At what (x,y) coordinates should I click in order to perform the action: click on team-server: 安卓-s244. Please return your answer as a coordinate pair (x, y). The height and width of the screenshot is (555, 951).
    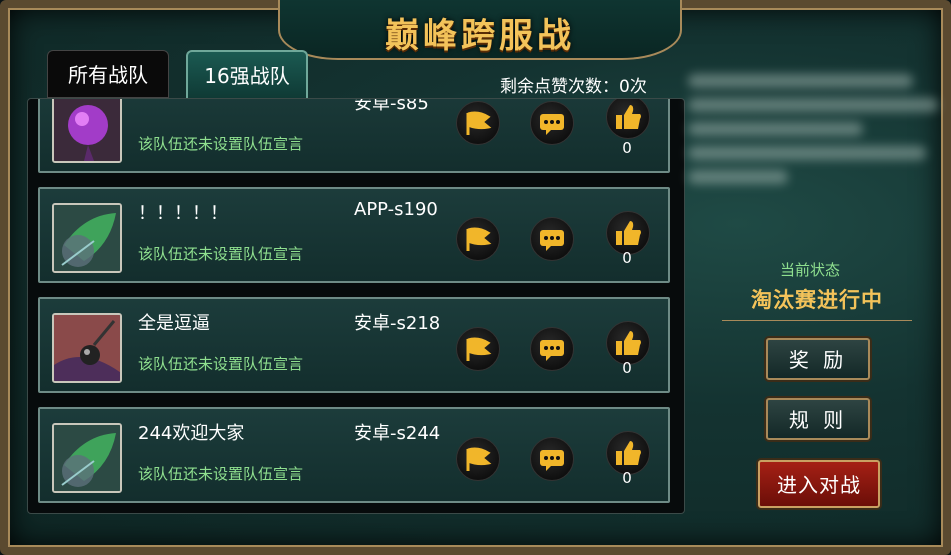
    Looking at the image, I should click on (397, 433).